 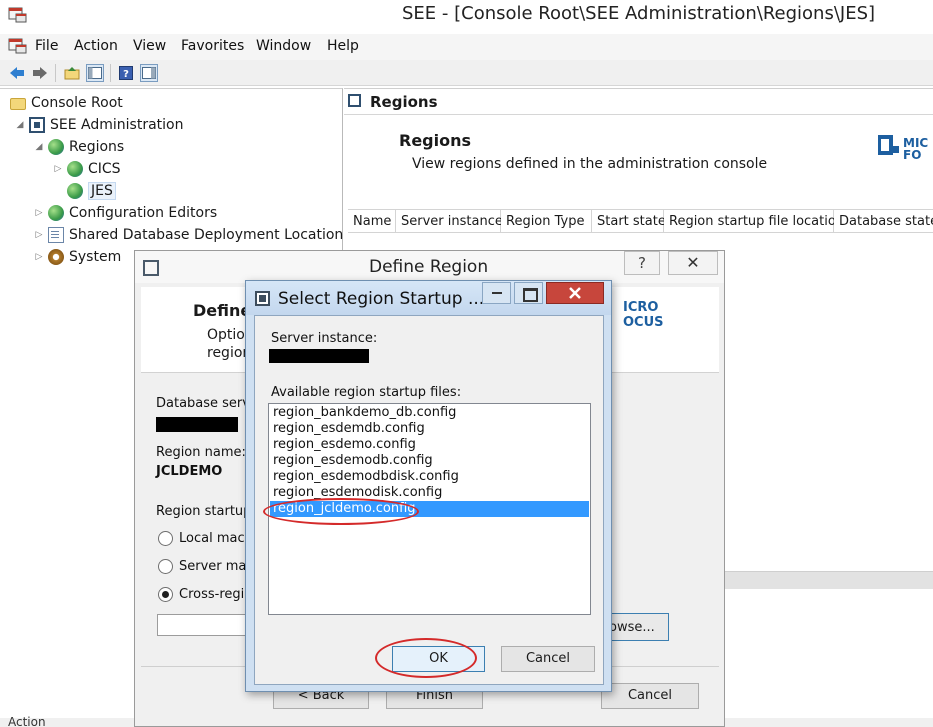 What do you see at coordinates (204, 511) in the screenshot?
I see `region-startup-label: Region startup` at bounding box center [204, 511].